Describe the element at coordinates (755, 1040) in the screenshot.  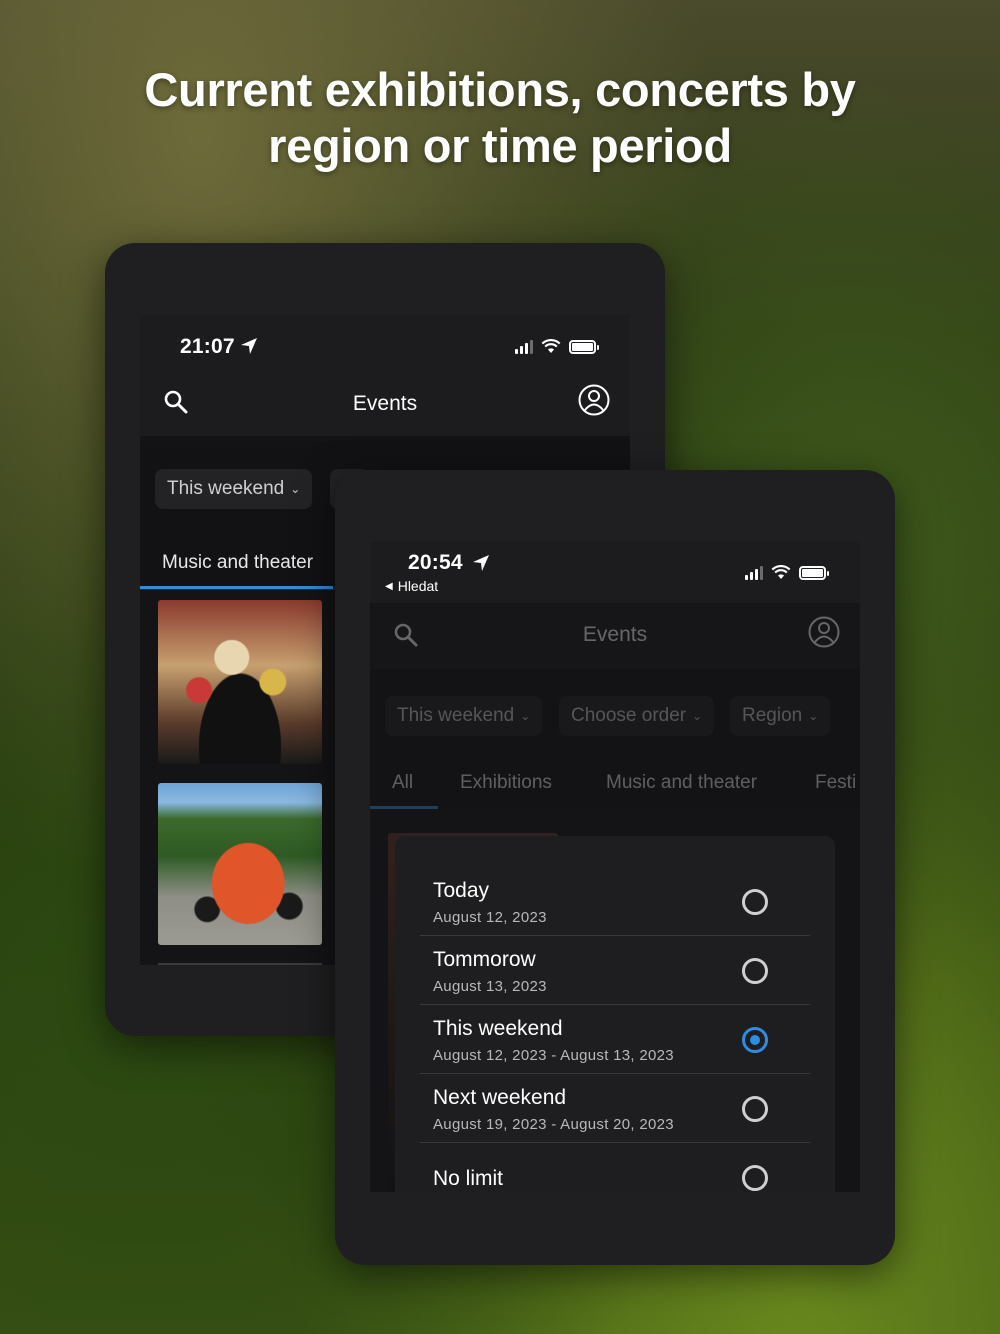
I see `radio-selected-icon` at that location.